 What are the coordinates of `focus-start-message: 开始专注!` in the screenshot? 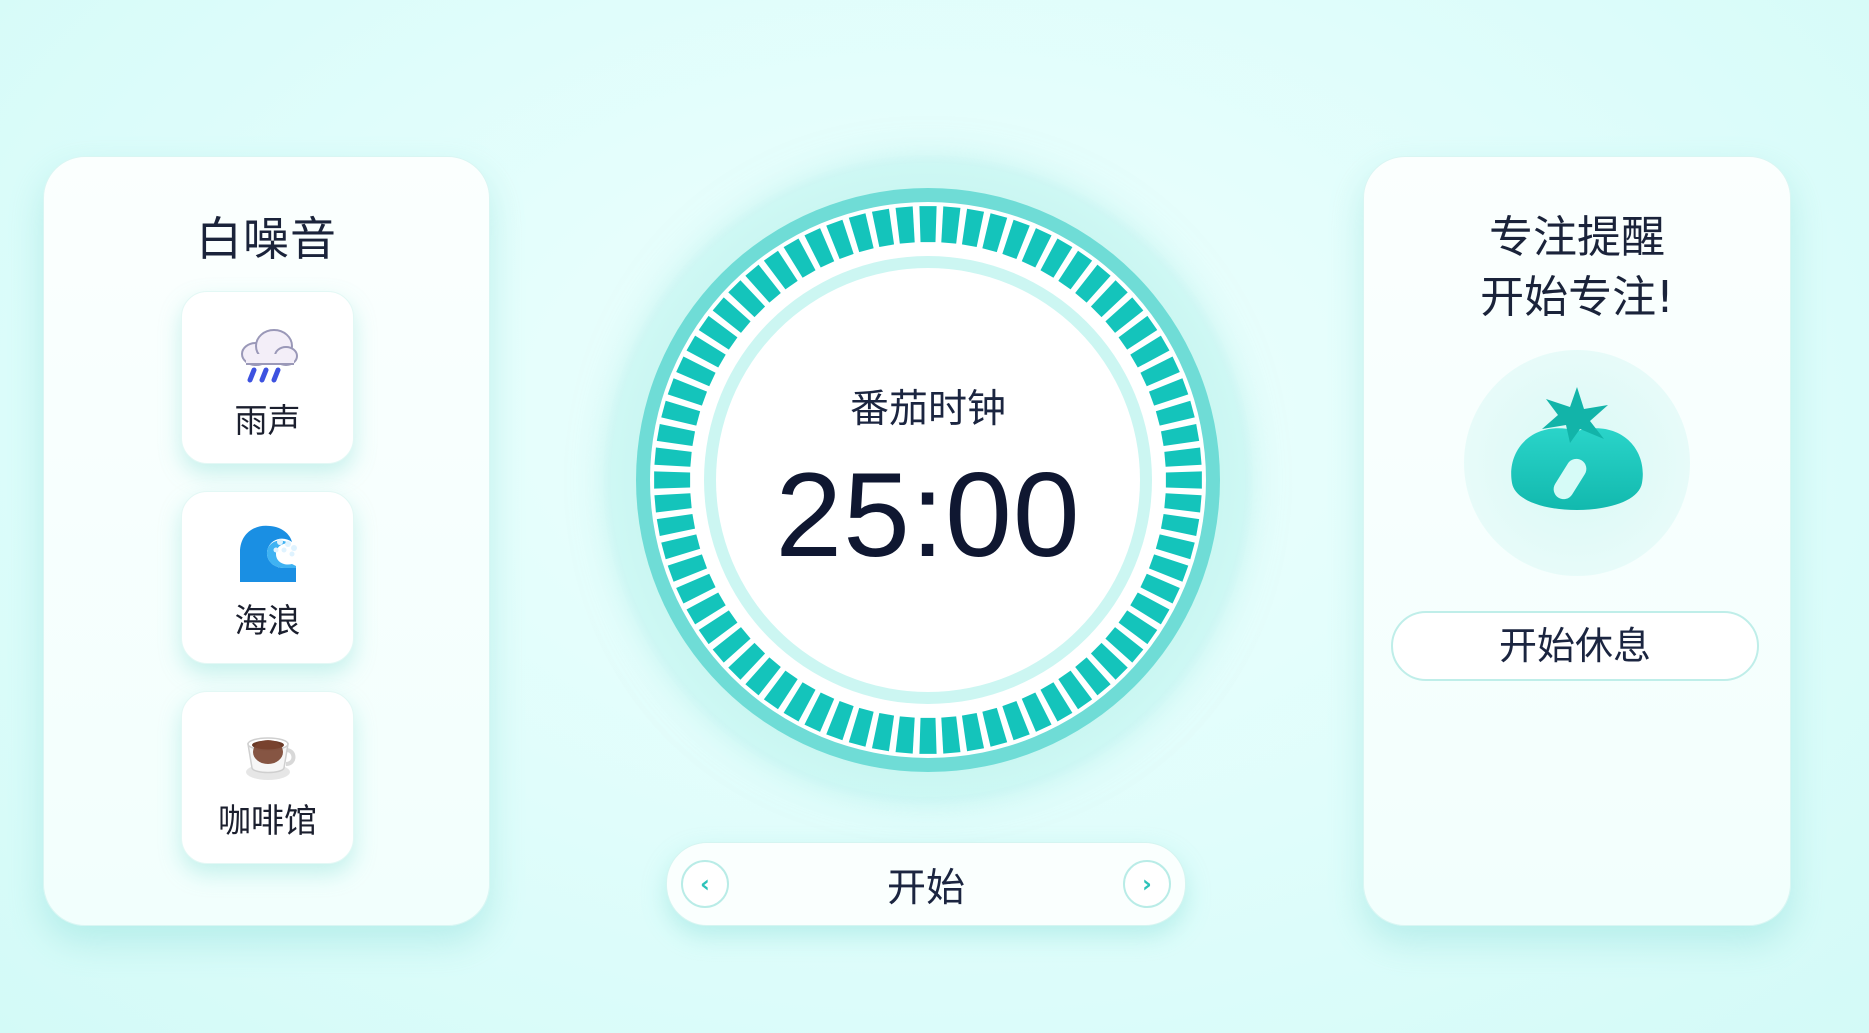 It's located at (1577, 297).